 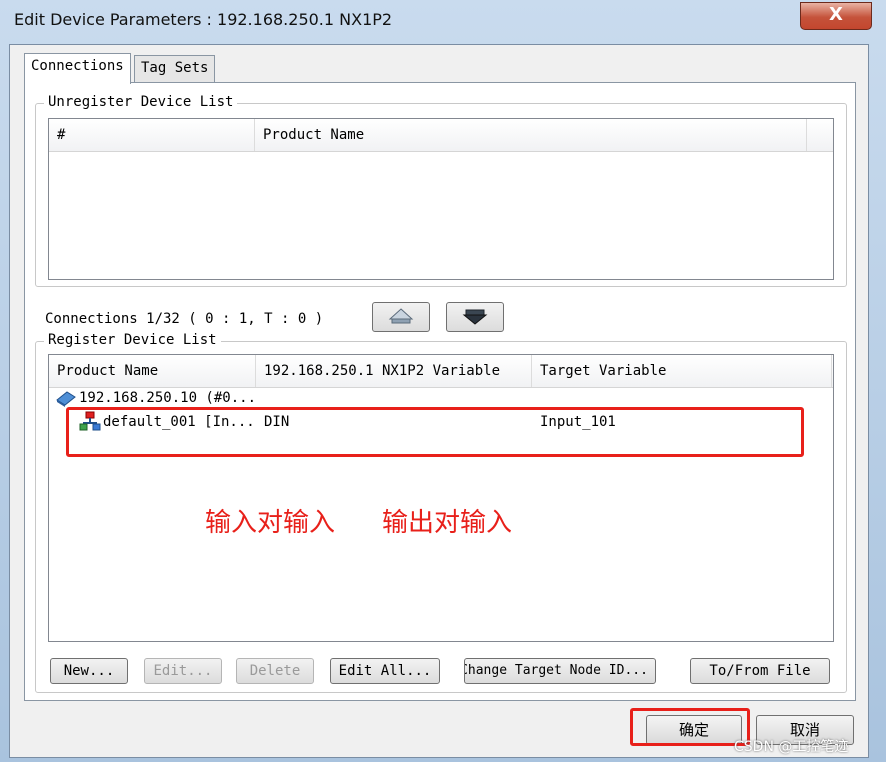 What do you see at coordinates (152, 135) in the screenshot?
I see `column-header-number: #` at bounding box center [152, 135].